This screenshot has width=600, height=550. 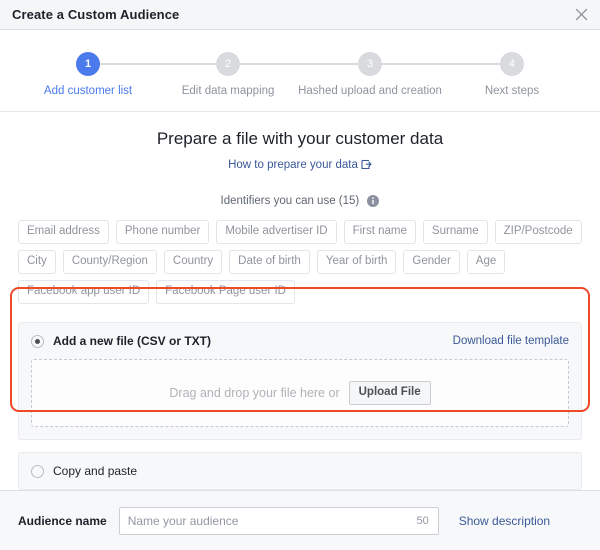 What do you see at coordinates (63, 232) in the screenshot?
I see `identifier-chip: Email address` at bounding box center [63, 232].